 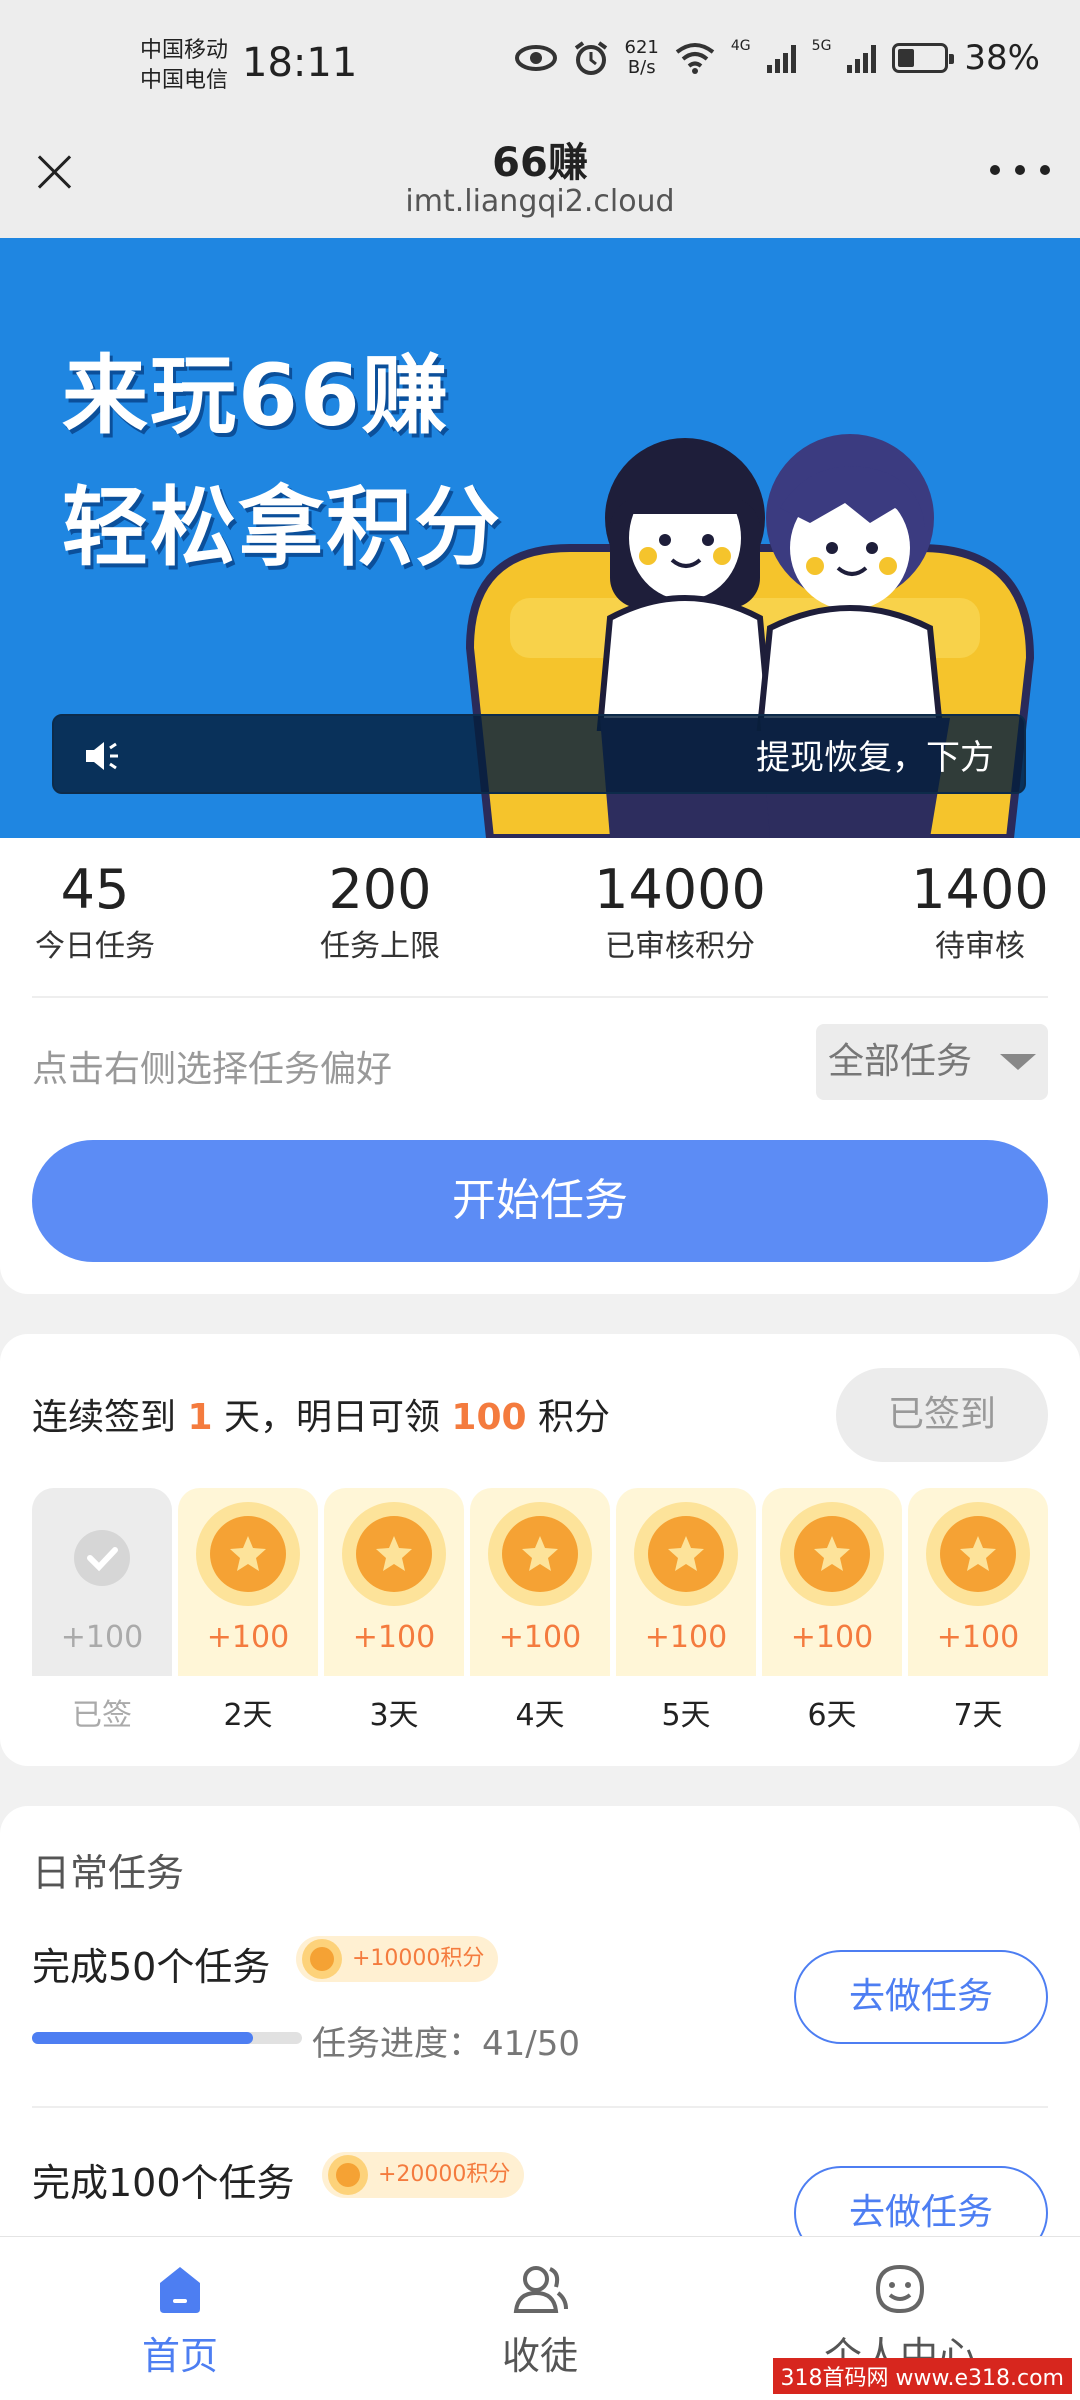 What do you see at coordinates (102, 1558) in the screenshot?
I see `check-icon` at bounding box center [102, 1558].